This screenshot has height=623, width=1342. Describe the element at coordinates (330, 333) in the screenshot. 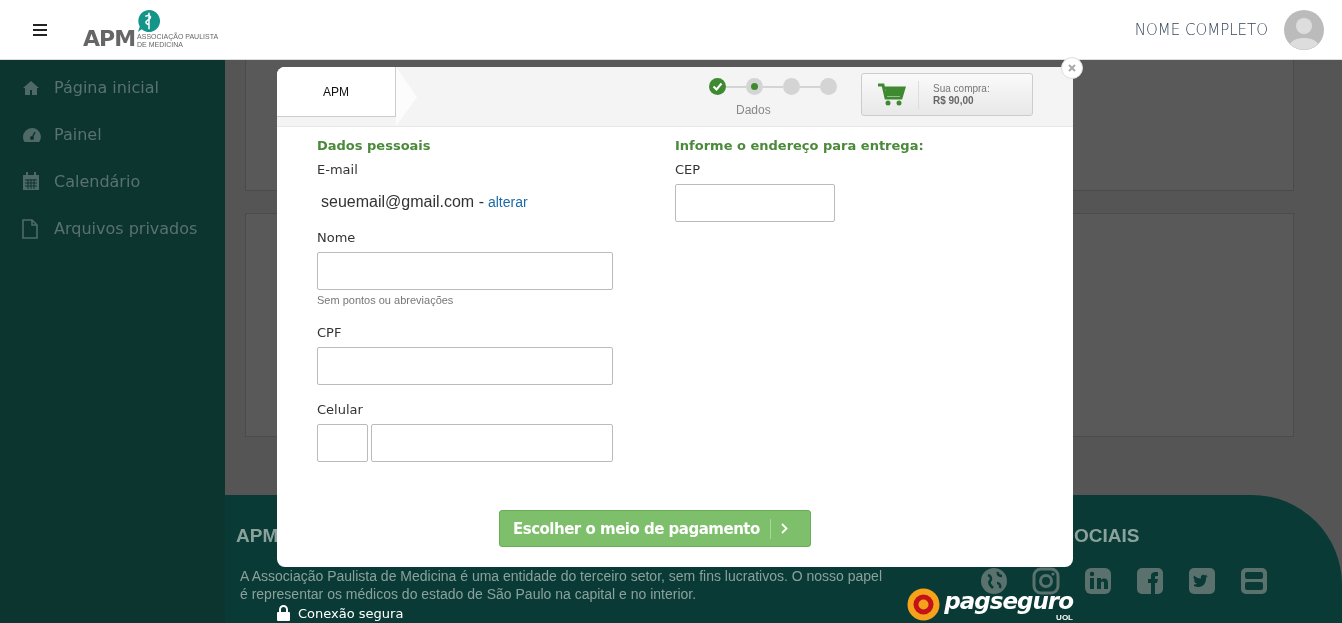

I see `field-label: CPF` at that location.